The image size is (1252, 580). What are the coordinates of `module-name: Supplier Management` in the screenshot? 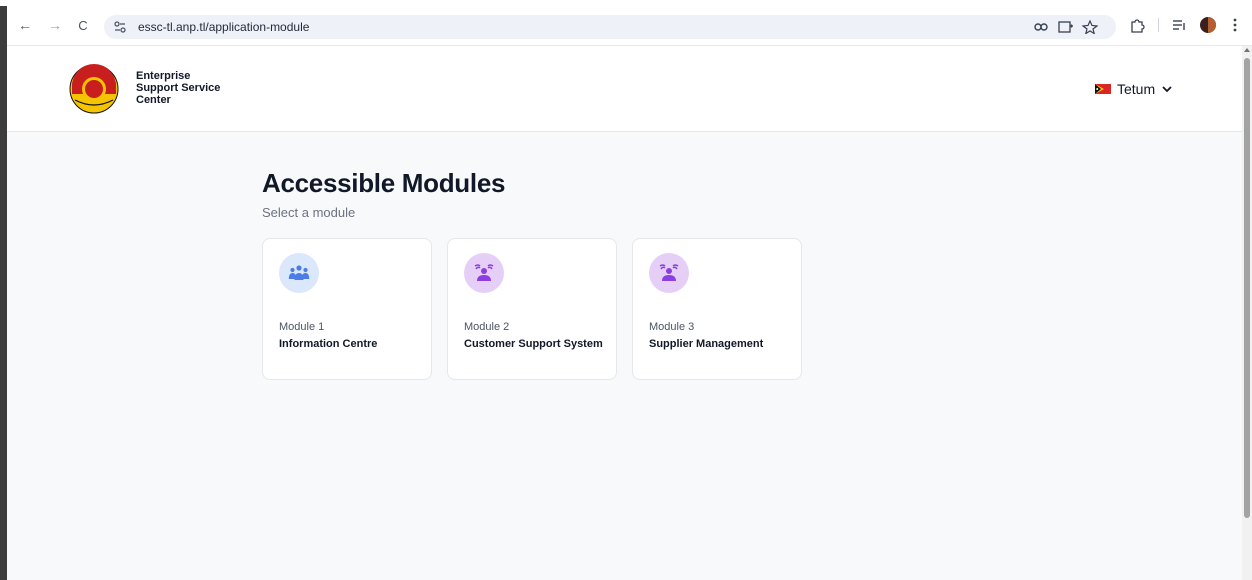 It's located at (706, 344).